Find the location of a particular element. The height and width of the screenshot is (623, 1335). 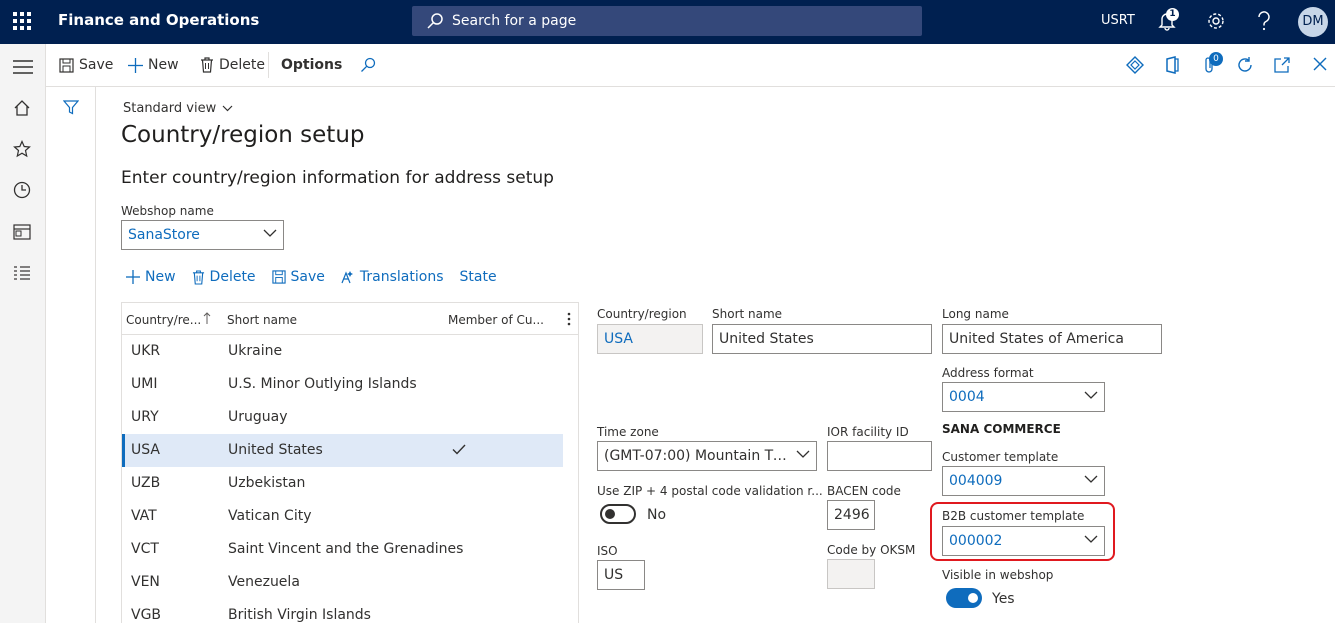

short-name-input: United States is located at coordinates (822, 339).